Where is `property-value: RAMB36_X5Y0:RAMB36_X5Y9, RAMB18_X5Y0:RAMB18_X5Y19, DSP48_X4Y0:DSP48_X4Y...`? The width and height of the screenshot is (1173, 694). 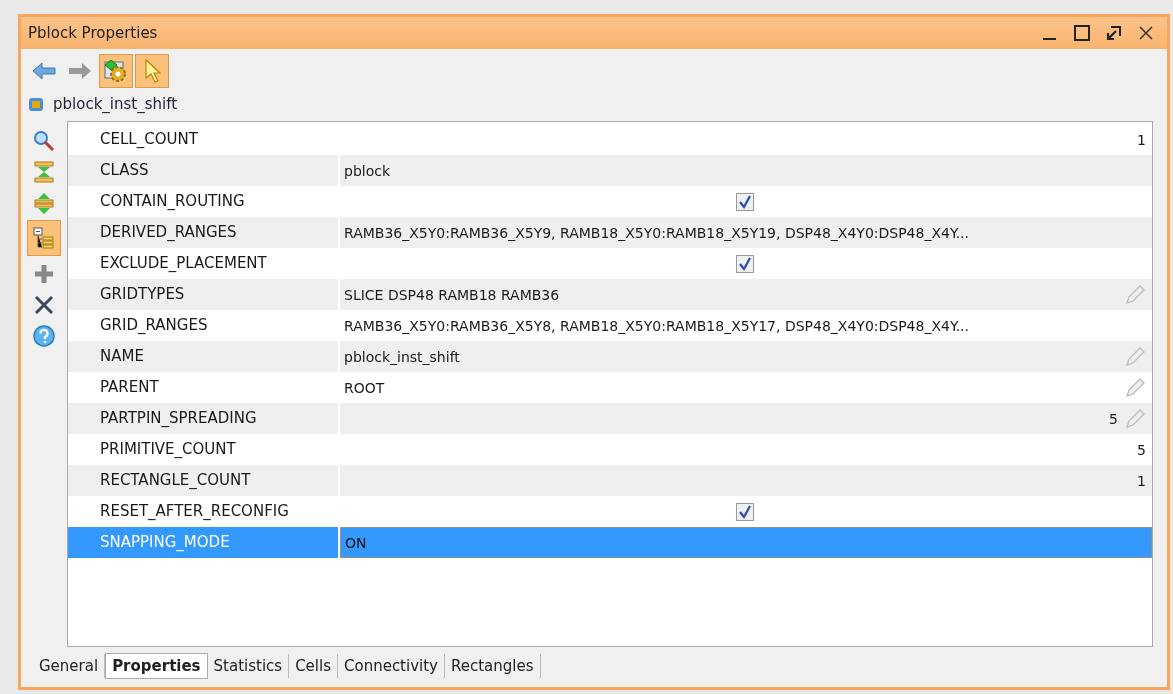
property-value: RAMB36_X5Y0:RAMB36_X5Y9, RAMB18_X5Y0:RAMB18_X5Y19, DSP48_X4Y0:DSP48_X4Y... is located at coordinates (656, 232).